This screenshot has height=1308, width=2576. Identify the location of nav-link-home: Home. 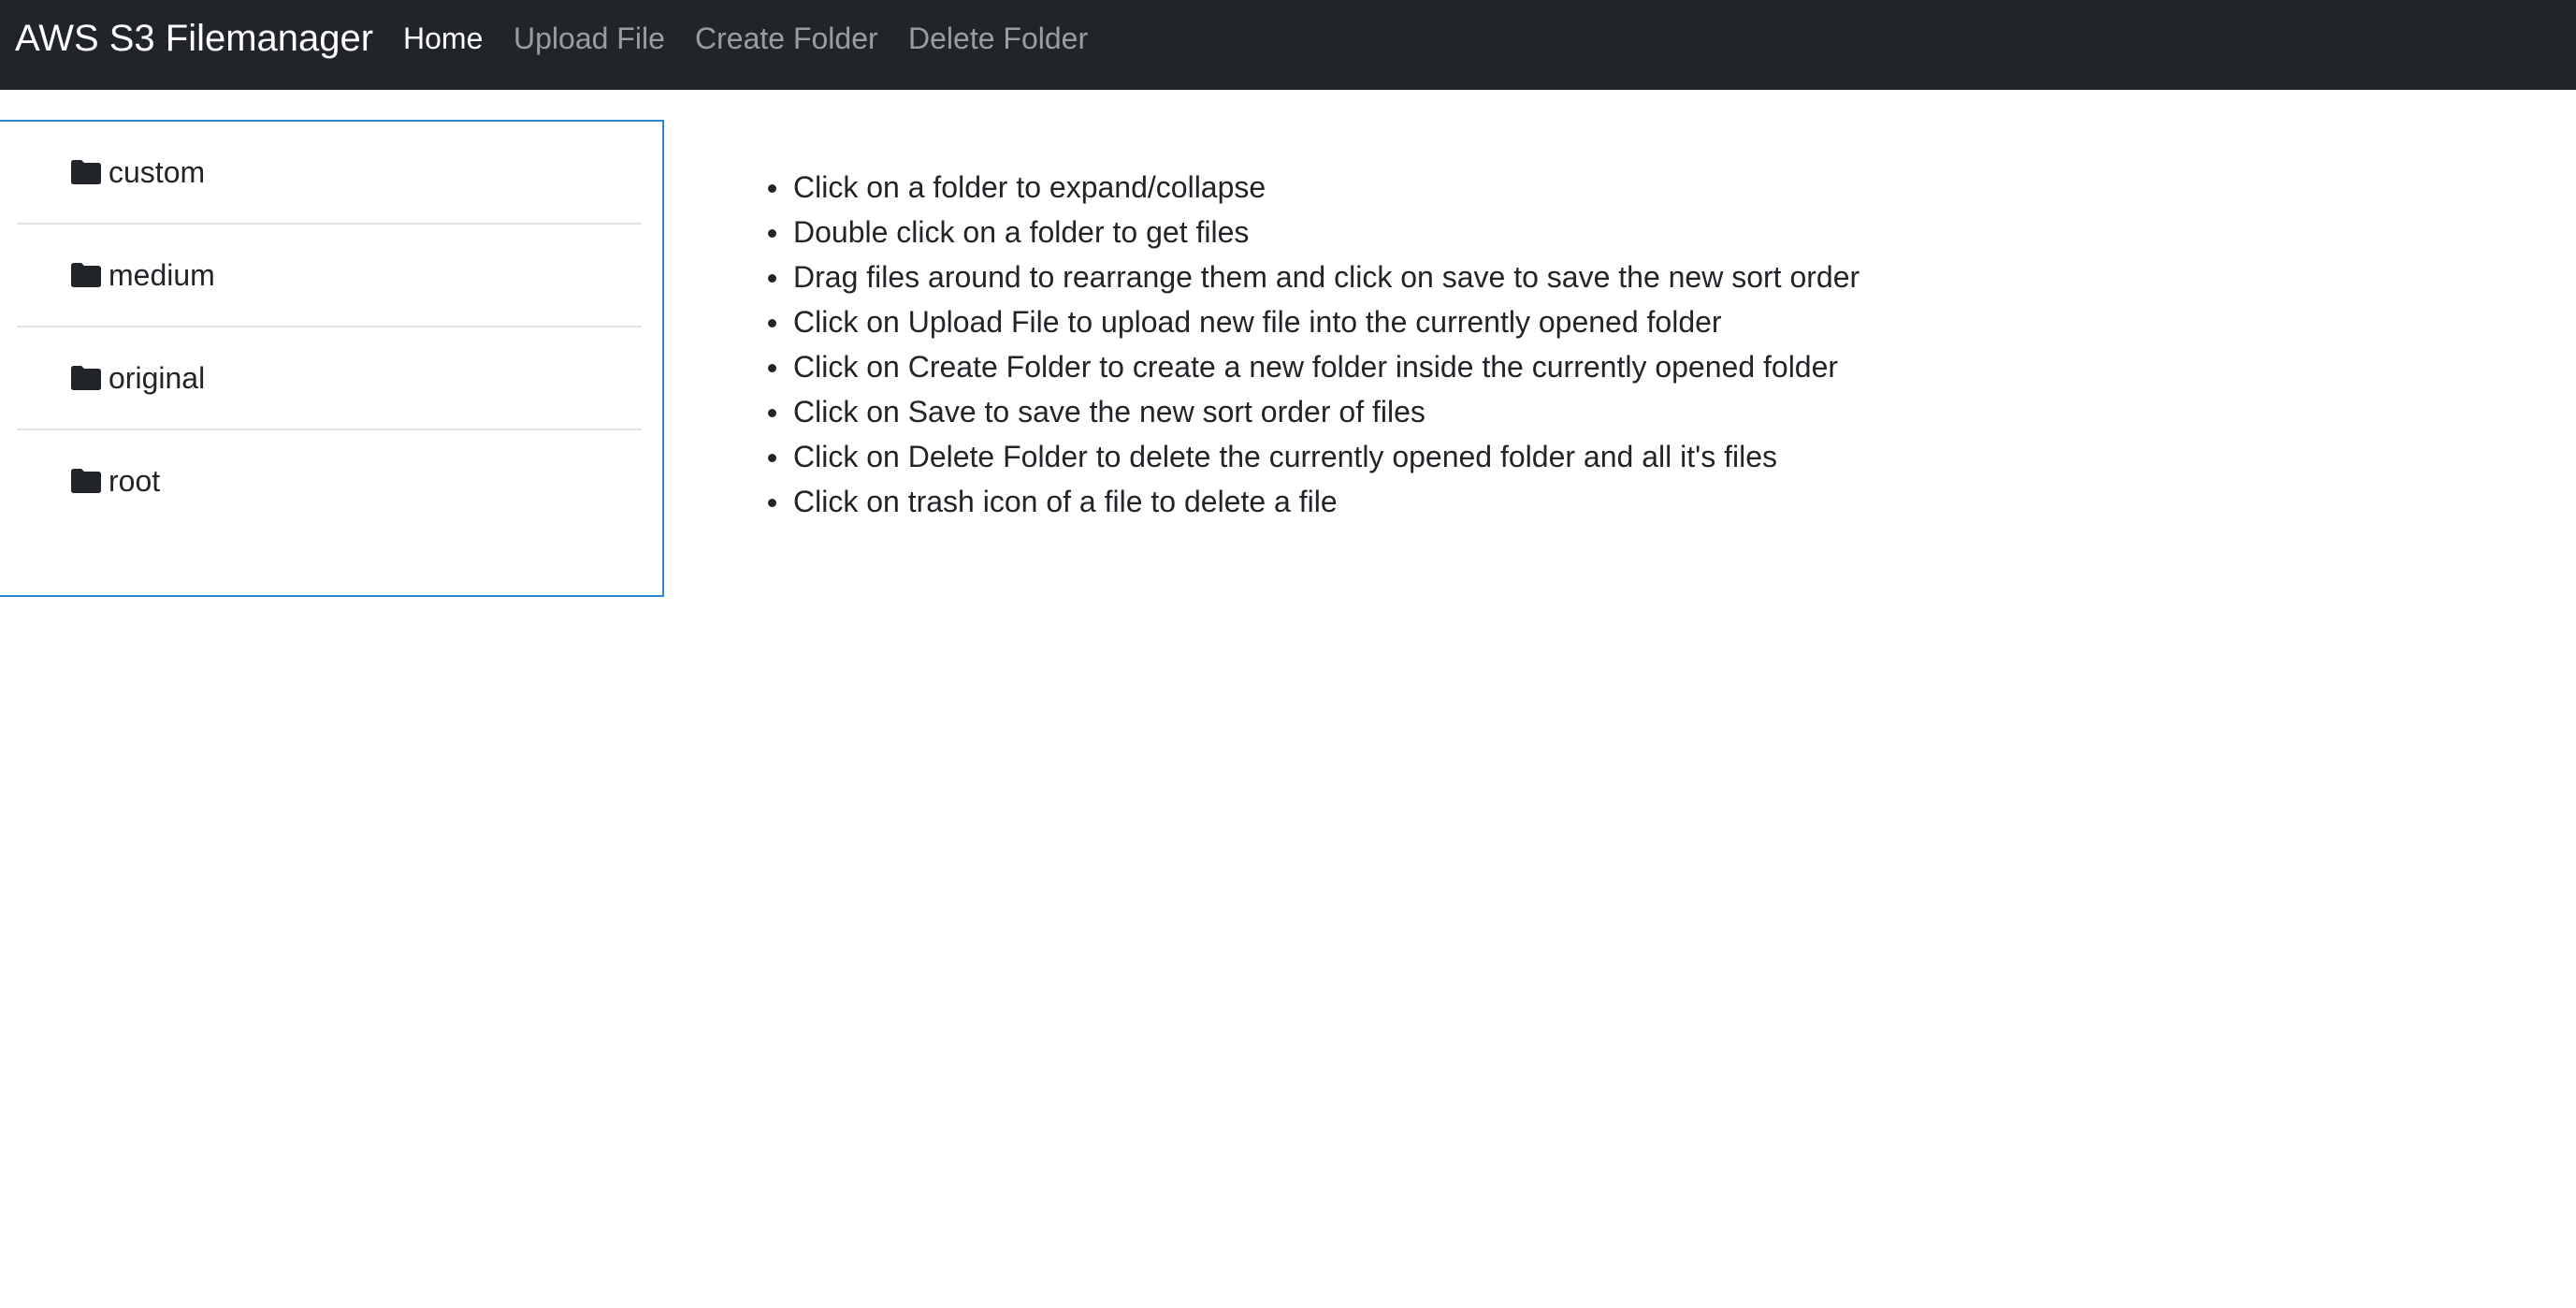
(443, 38).